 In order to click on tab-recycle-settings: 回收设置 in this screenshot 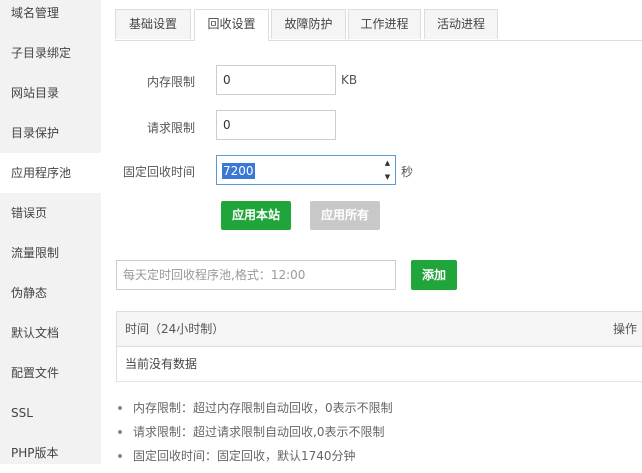, I will do `click(231, 25)`.